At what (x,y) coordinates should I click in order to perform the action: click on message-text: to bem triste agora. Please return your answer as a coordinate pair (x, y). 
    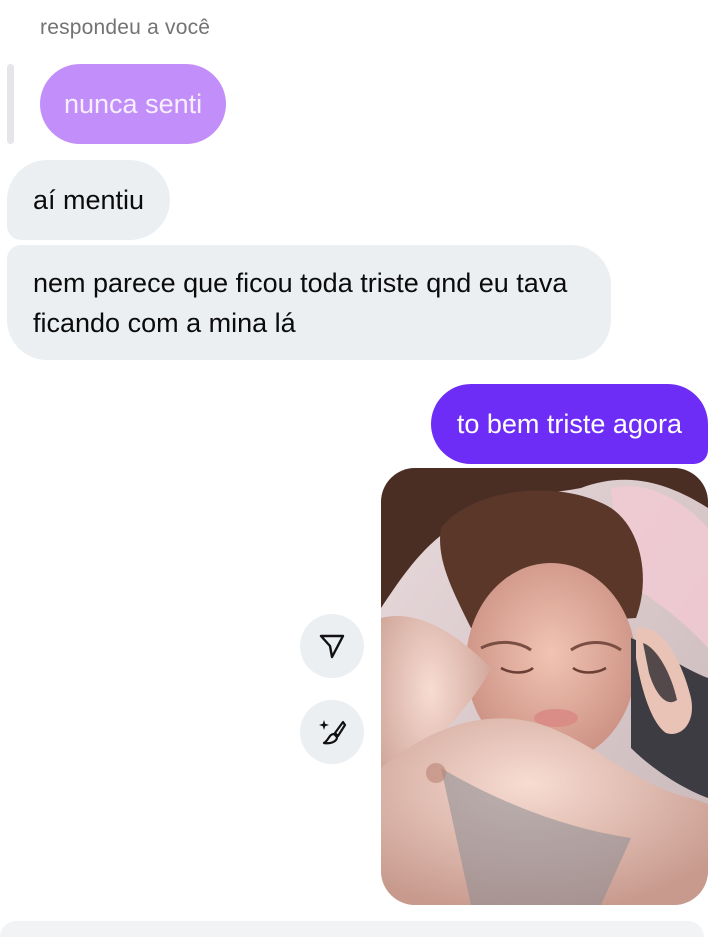
    Looking at the image, I should click on (569, 424).